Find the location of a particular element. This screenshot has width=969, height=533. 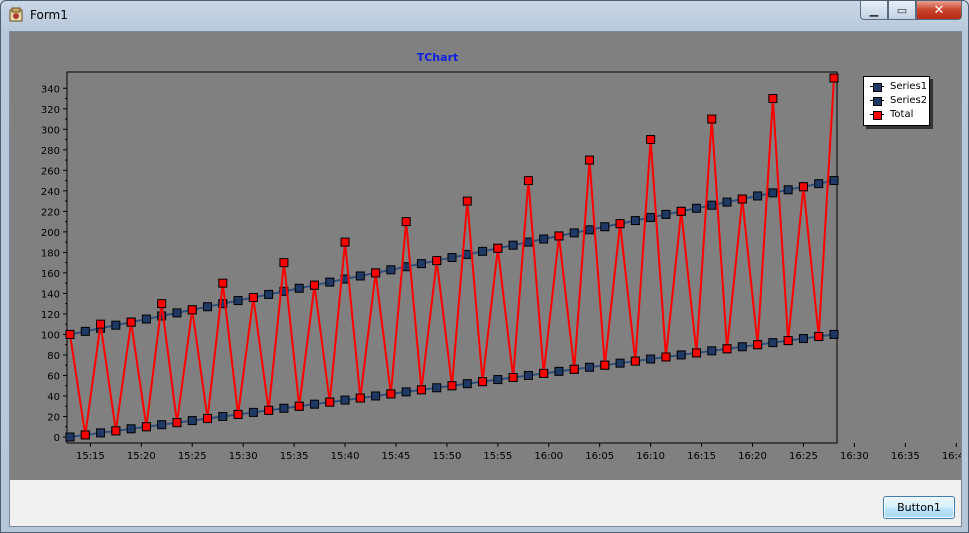

chart-legend: Series1 Series2 Total is located at coordinates (896, 101).